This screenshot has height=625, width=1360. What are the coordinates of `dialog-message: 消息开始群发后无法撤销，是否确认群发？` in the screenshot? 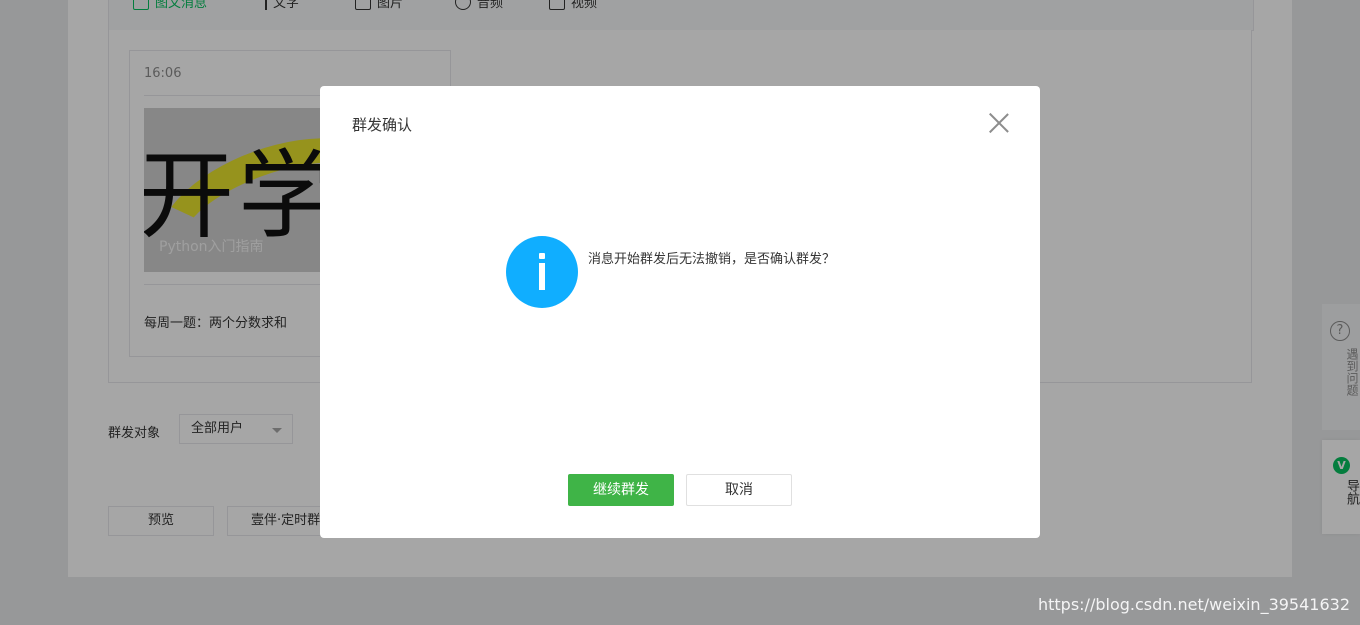 It's located at (712, 259).